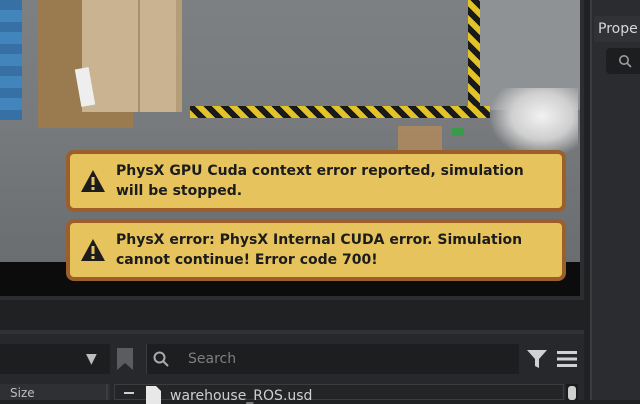  Describe the element at coordinates (241, 396) in the screenshot. I see `tree-item-label: warehouse_ROS.usd` at that location.